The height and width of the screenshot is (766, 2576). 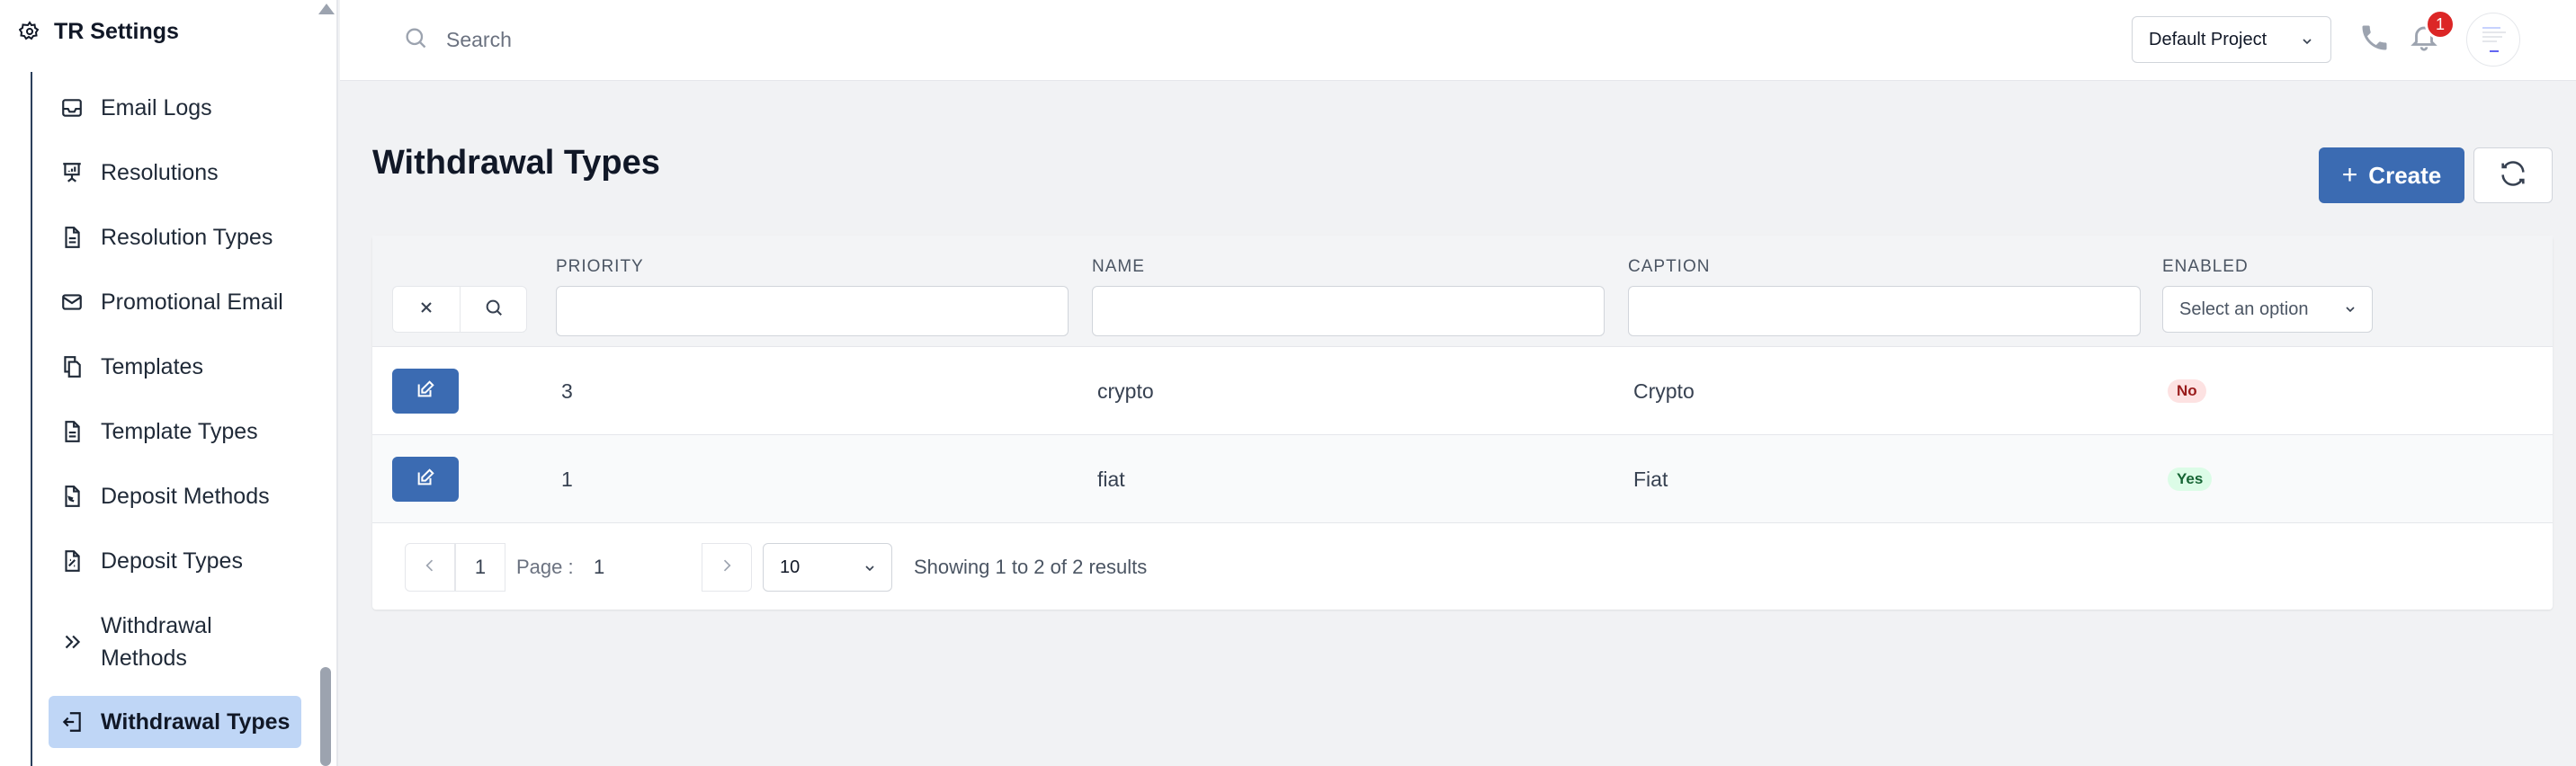 I want to click on chevron-left-icon, so click(x=430, y=568).